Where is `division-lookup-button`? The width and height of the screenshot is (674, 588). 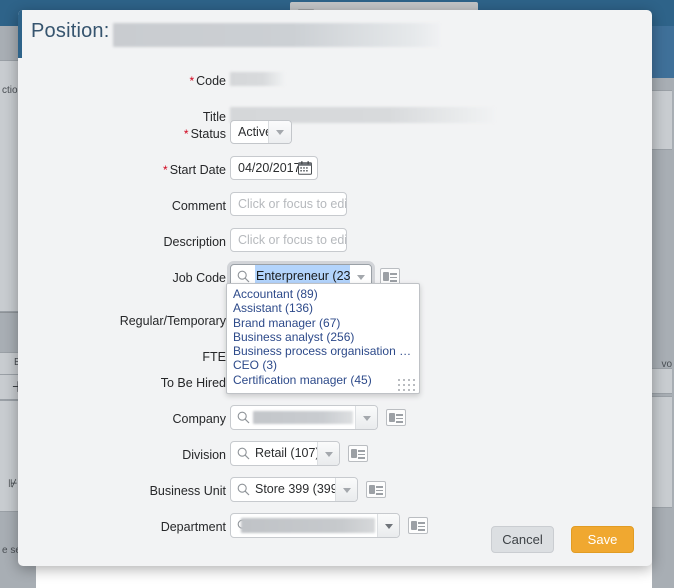
division-lookup-button is located at coordinates (358, 453).